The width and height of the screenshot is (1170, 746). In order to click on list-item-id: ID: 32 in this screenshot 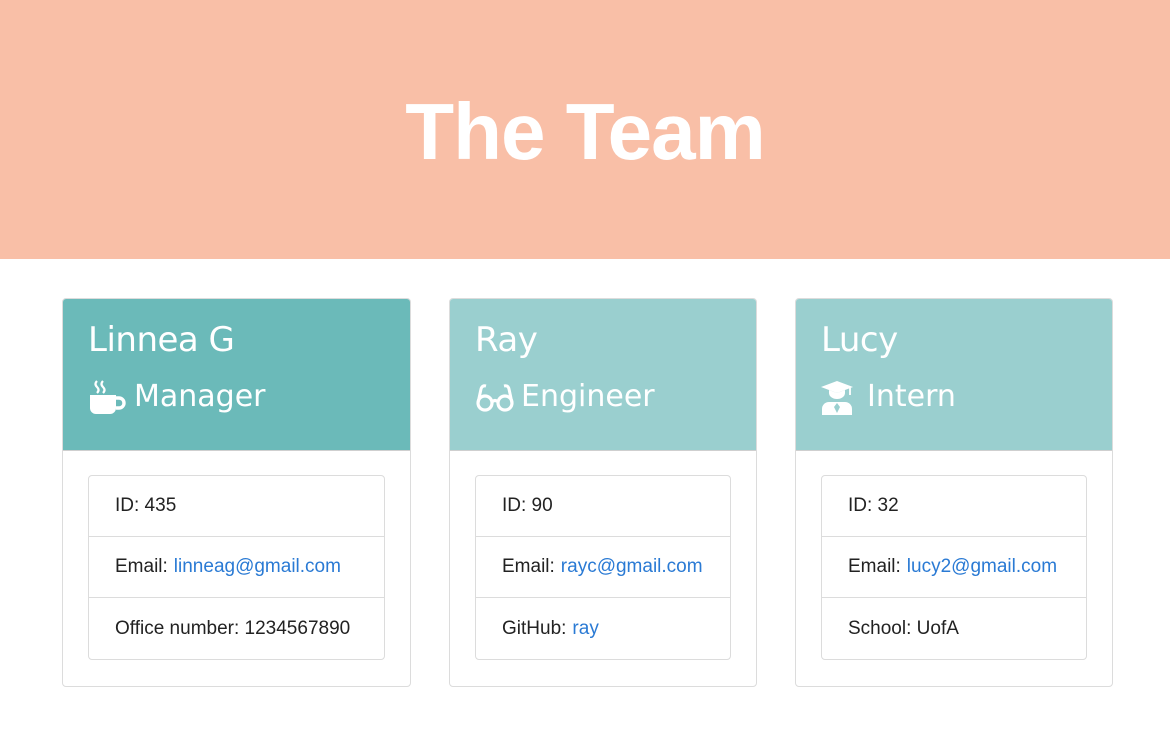, I will do `click(954, 506)`.